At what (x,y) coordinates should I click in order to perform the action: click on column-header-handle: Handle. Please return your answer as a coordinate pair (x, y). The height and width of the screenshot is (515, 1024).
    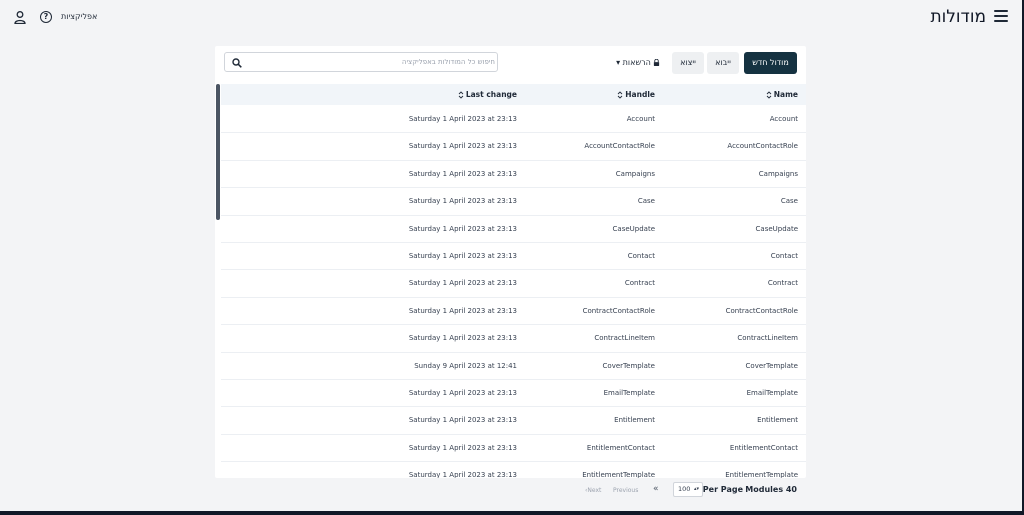
    Looking at the image, I should click on (636, 94).